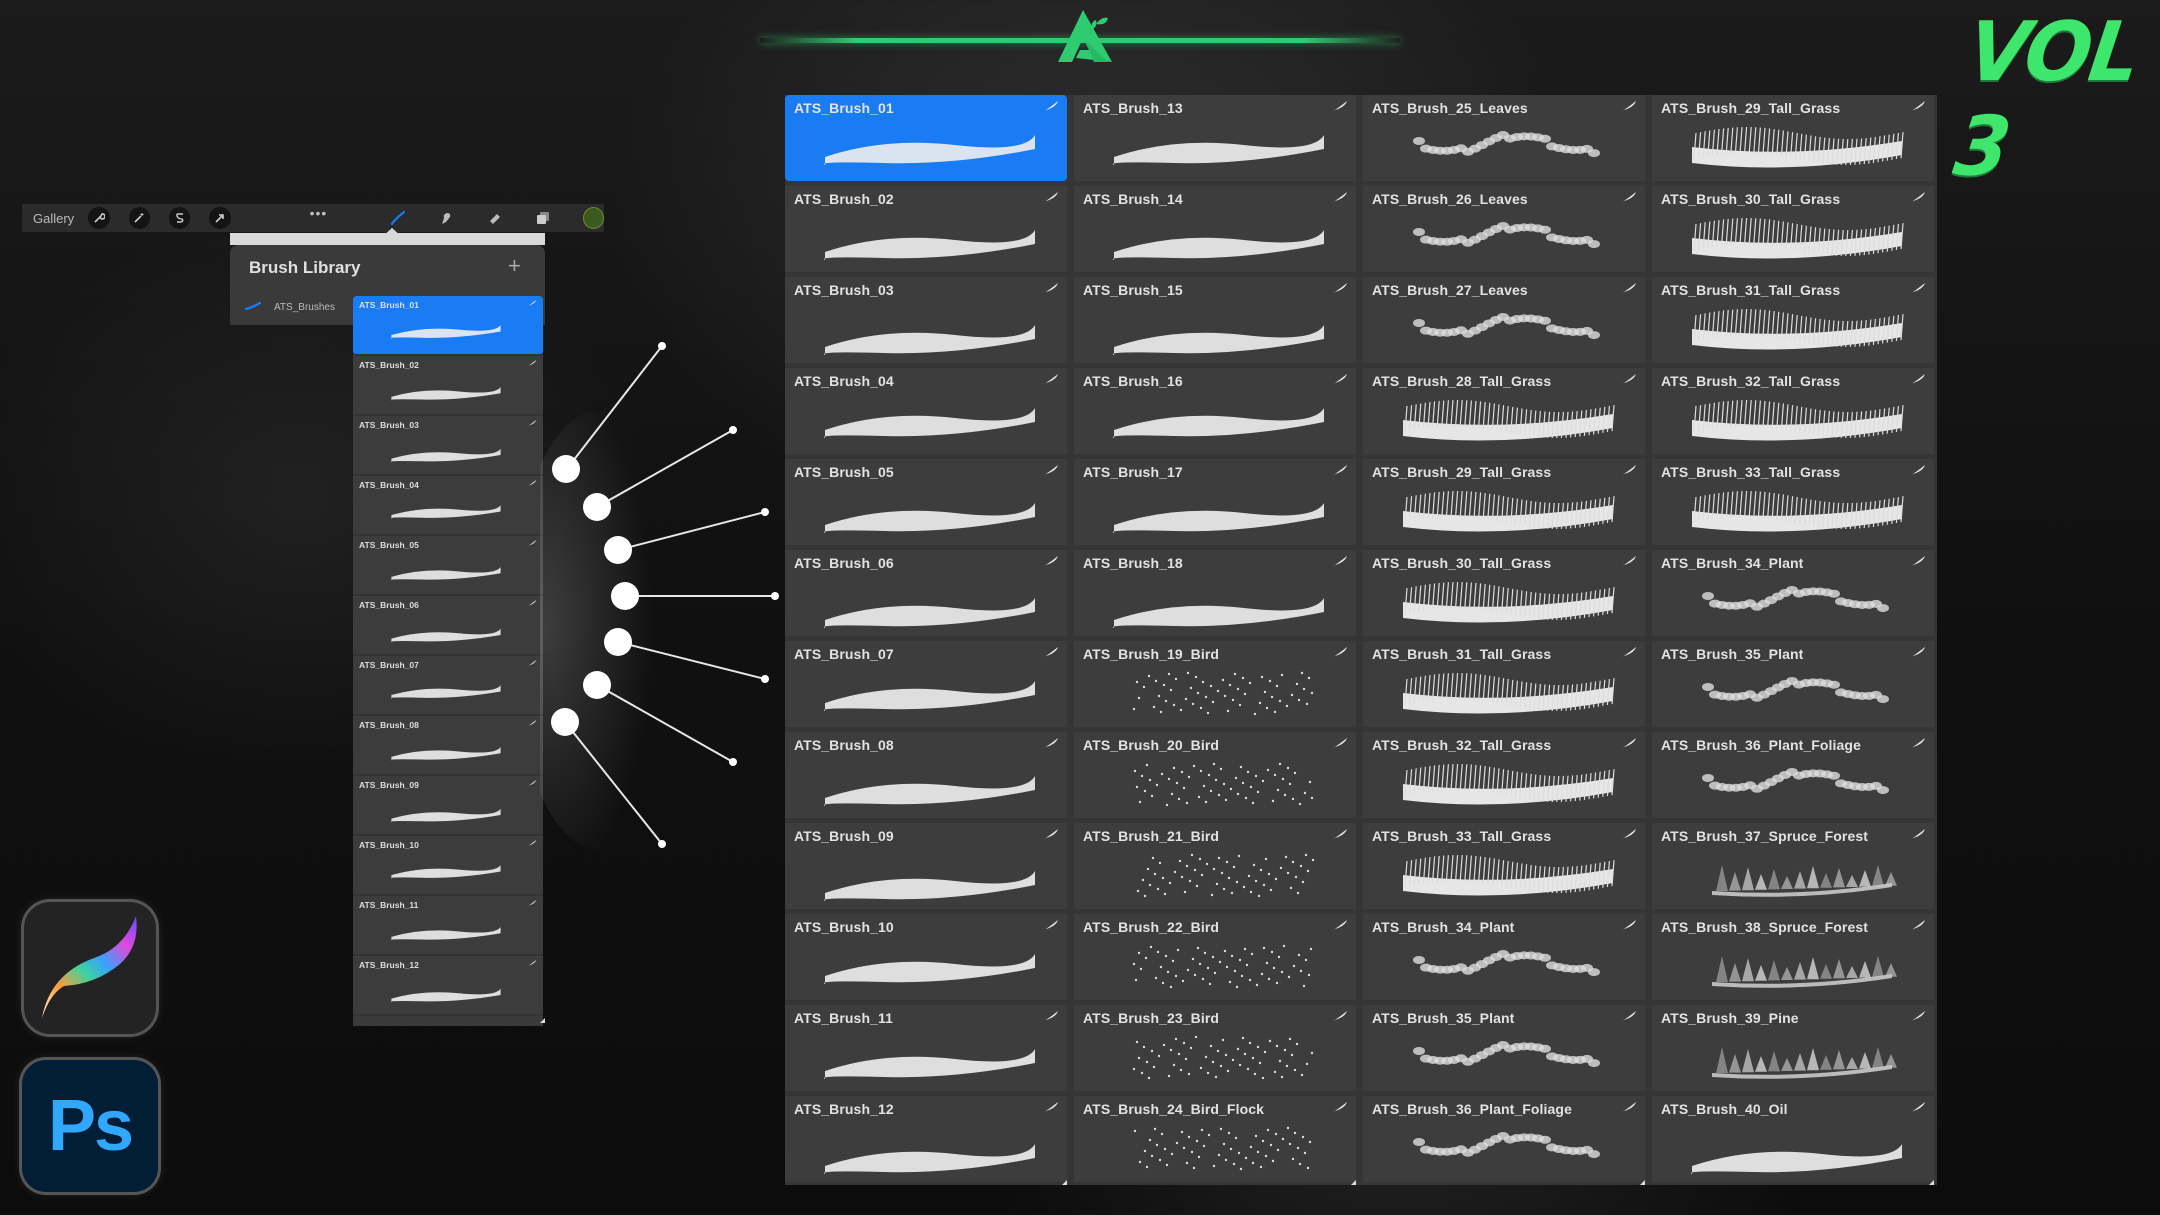 Image resolution: width=2160 pixels, height=1215 pixels. What do you see at coordinates (99, 218) in the screenshot?
I see `wrench-icon` at bounding box center [99, 218].